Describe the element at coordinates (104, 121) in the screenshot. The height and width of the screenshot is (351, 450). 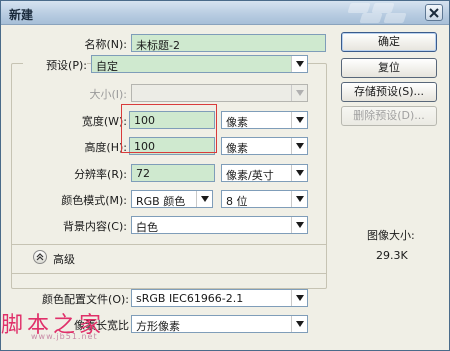
I see `width-label: 宽度(W):` at that location.